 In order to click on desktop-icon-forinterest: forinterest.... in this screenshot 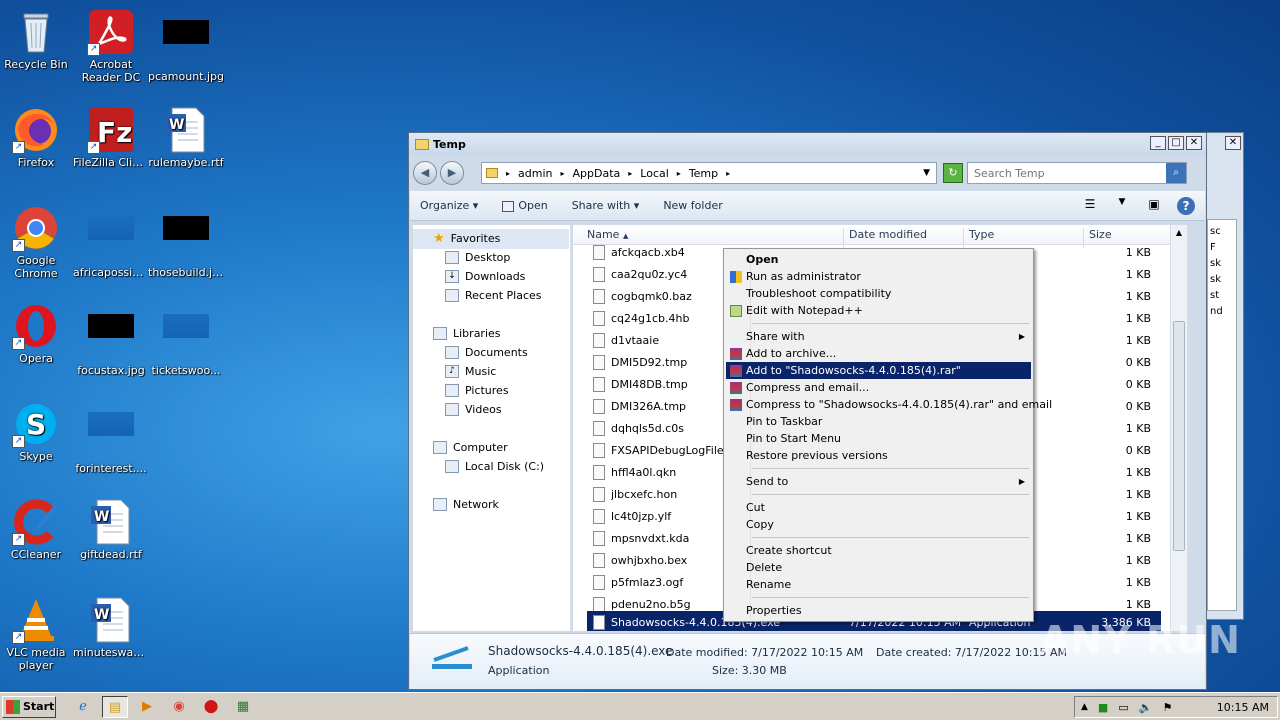, I will do `click(111, 437)`.